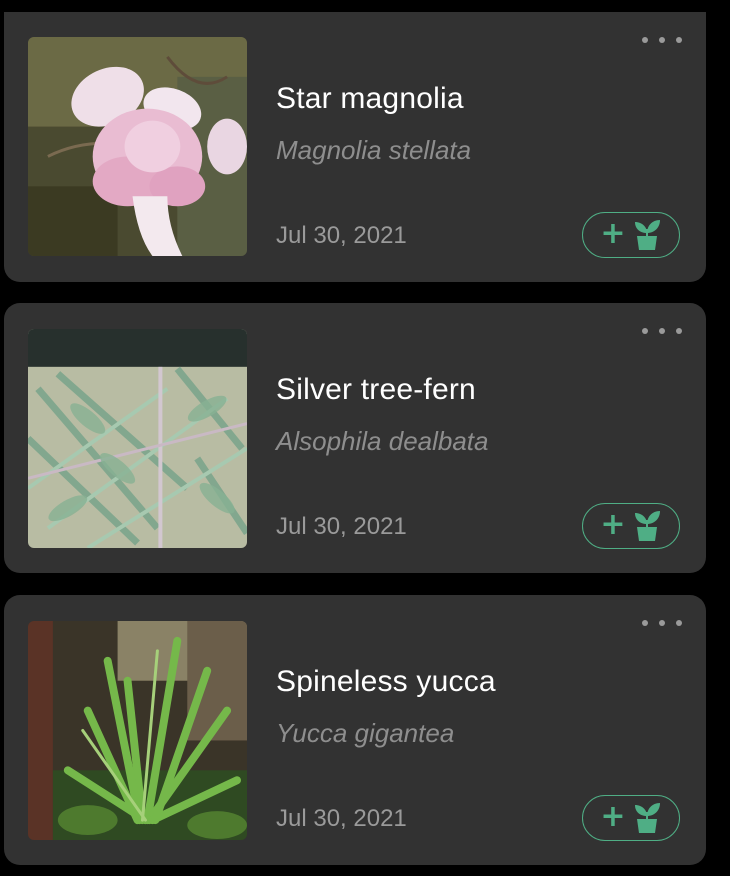  What do you see at coordinates (370, 98) in the screenshot?
I see `plant-common-name: Star magnolia` at bounding box center [370, 98].